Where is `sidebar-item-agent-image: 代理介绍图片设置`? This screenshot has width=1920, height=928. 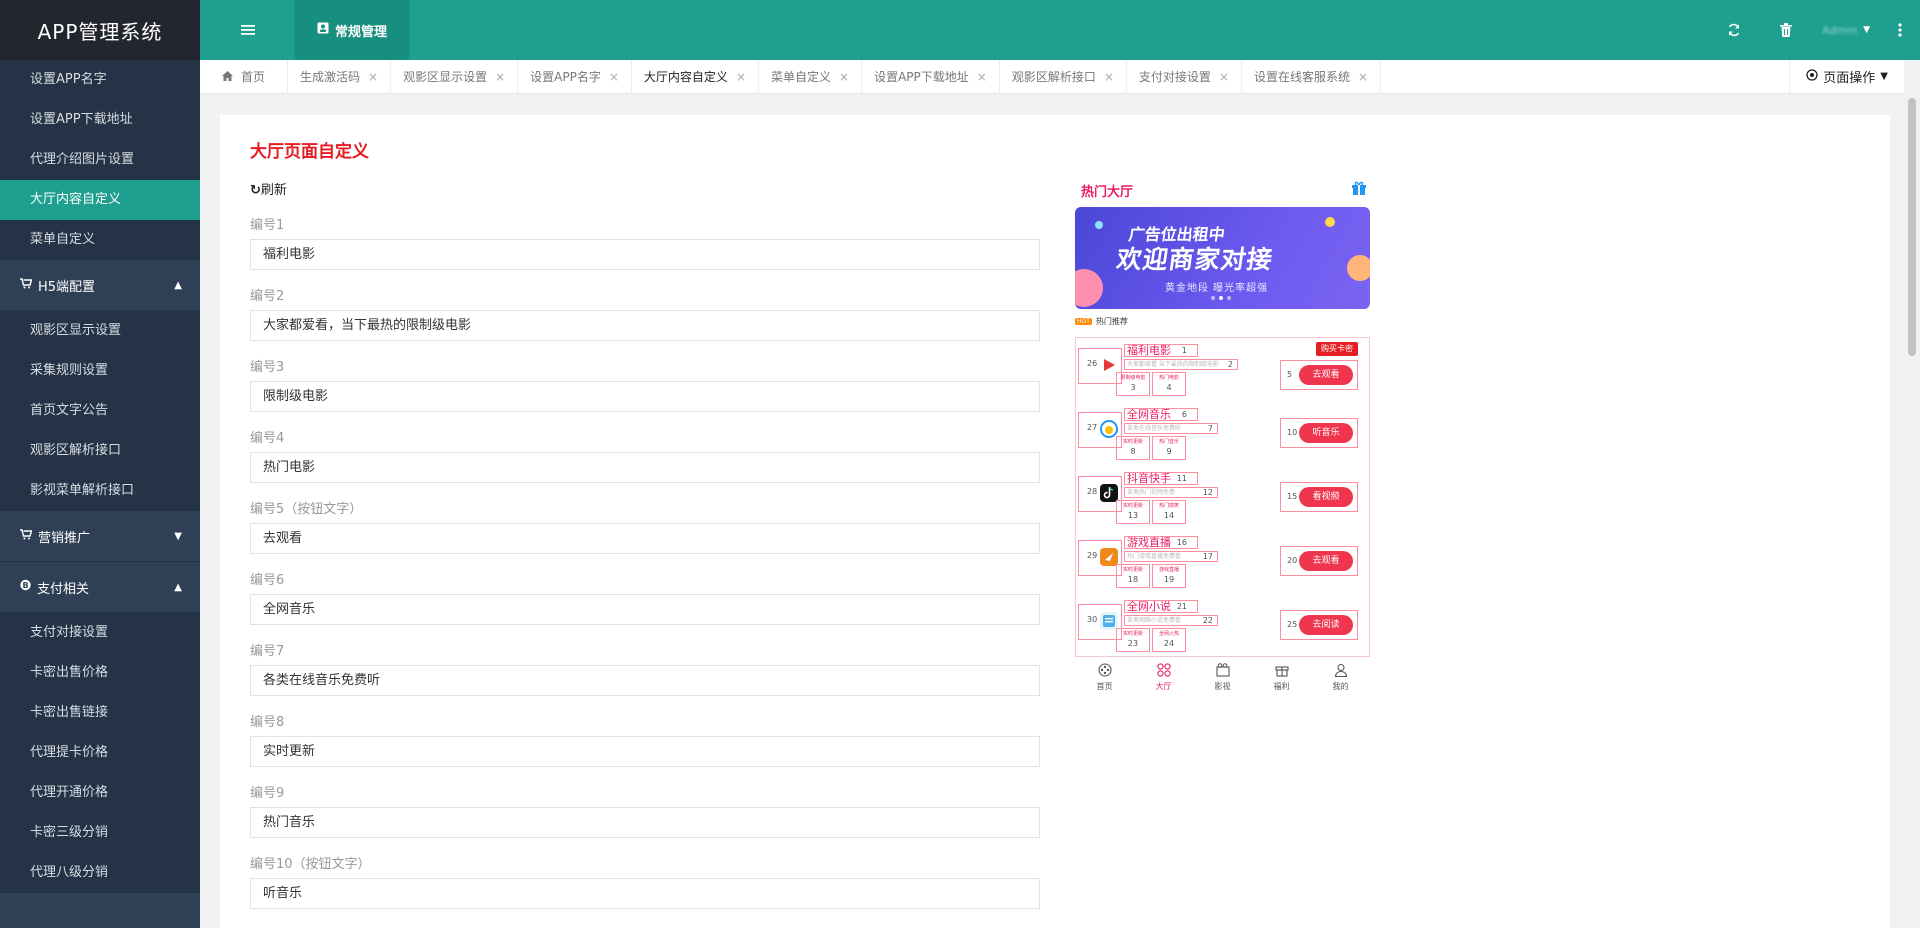 sidebar-item-agent-image: 代理介绍图片设置 is located at coordinates (100, 160).